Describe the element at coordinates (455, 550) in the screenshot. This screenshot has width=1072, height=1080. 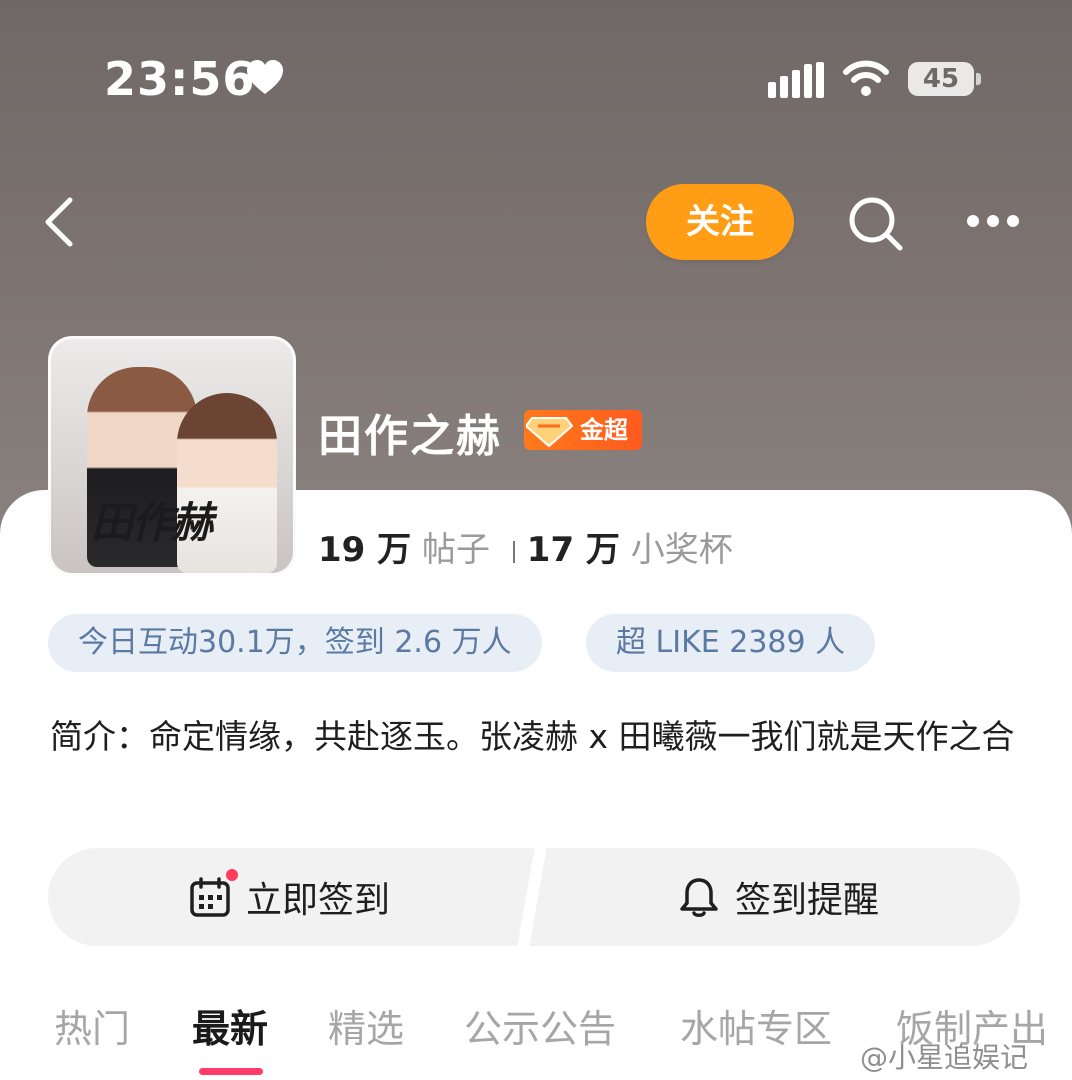
I see `posts-label: 帖子` at that location.